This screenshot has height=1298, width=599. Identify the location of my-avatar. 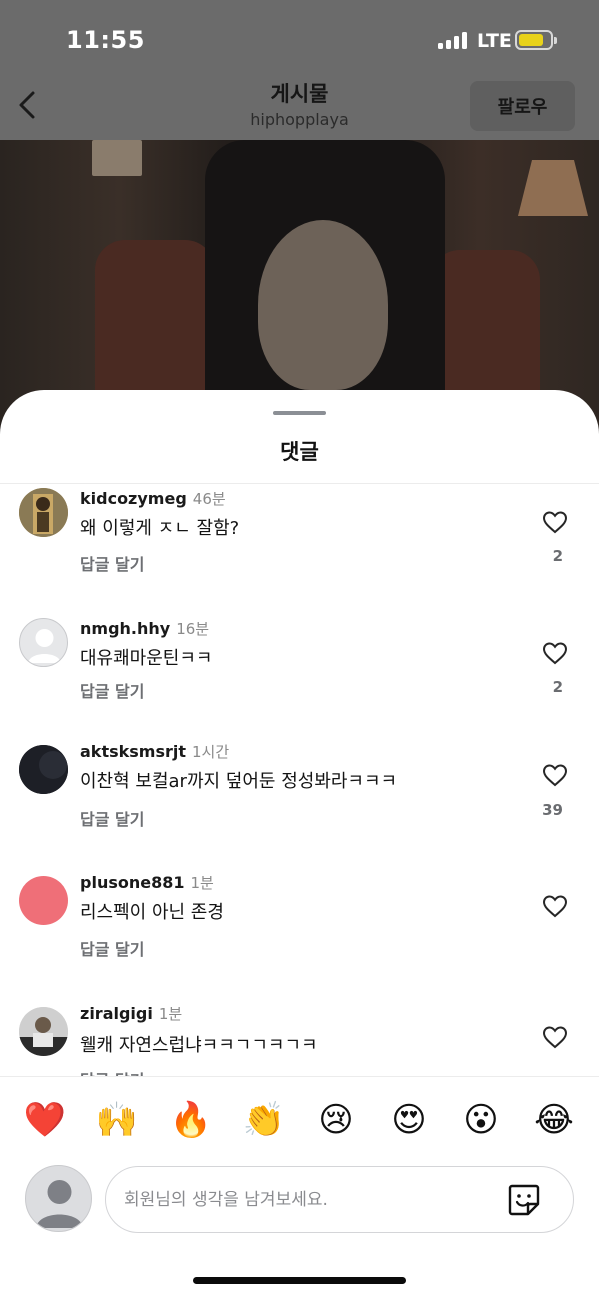
(58, 1198).